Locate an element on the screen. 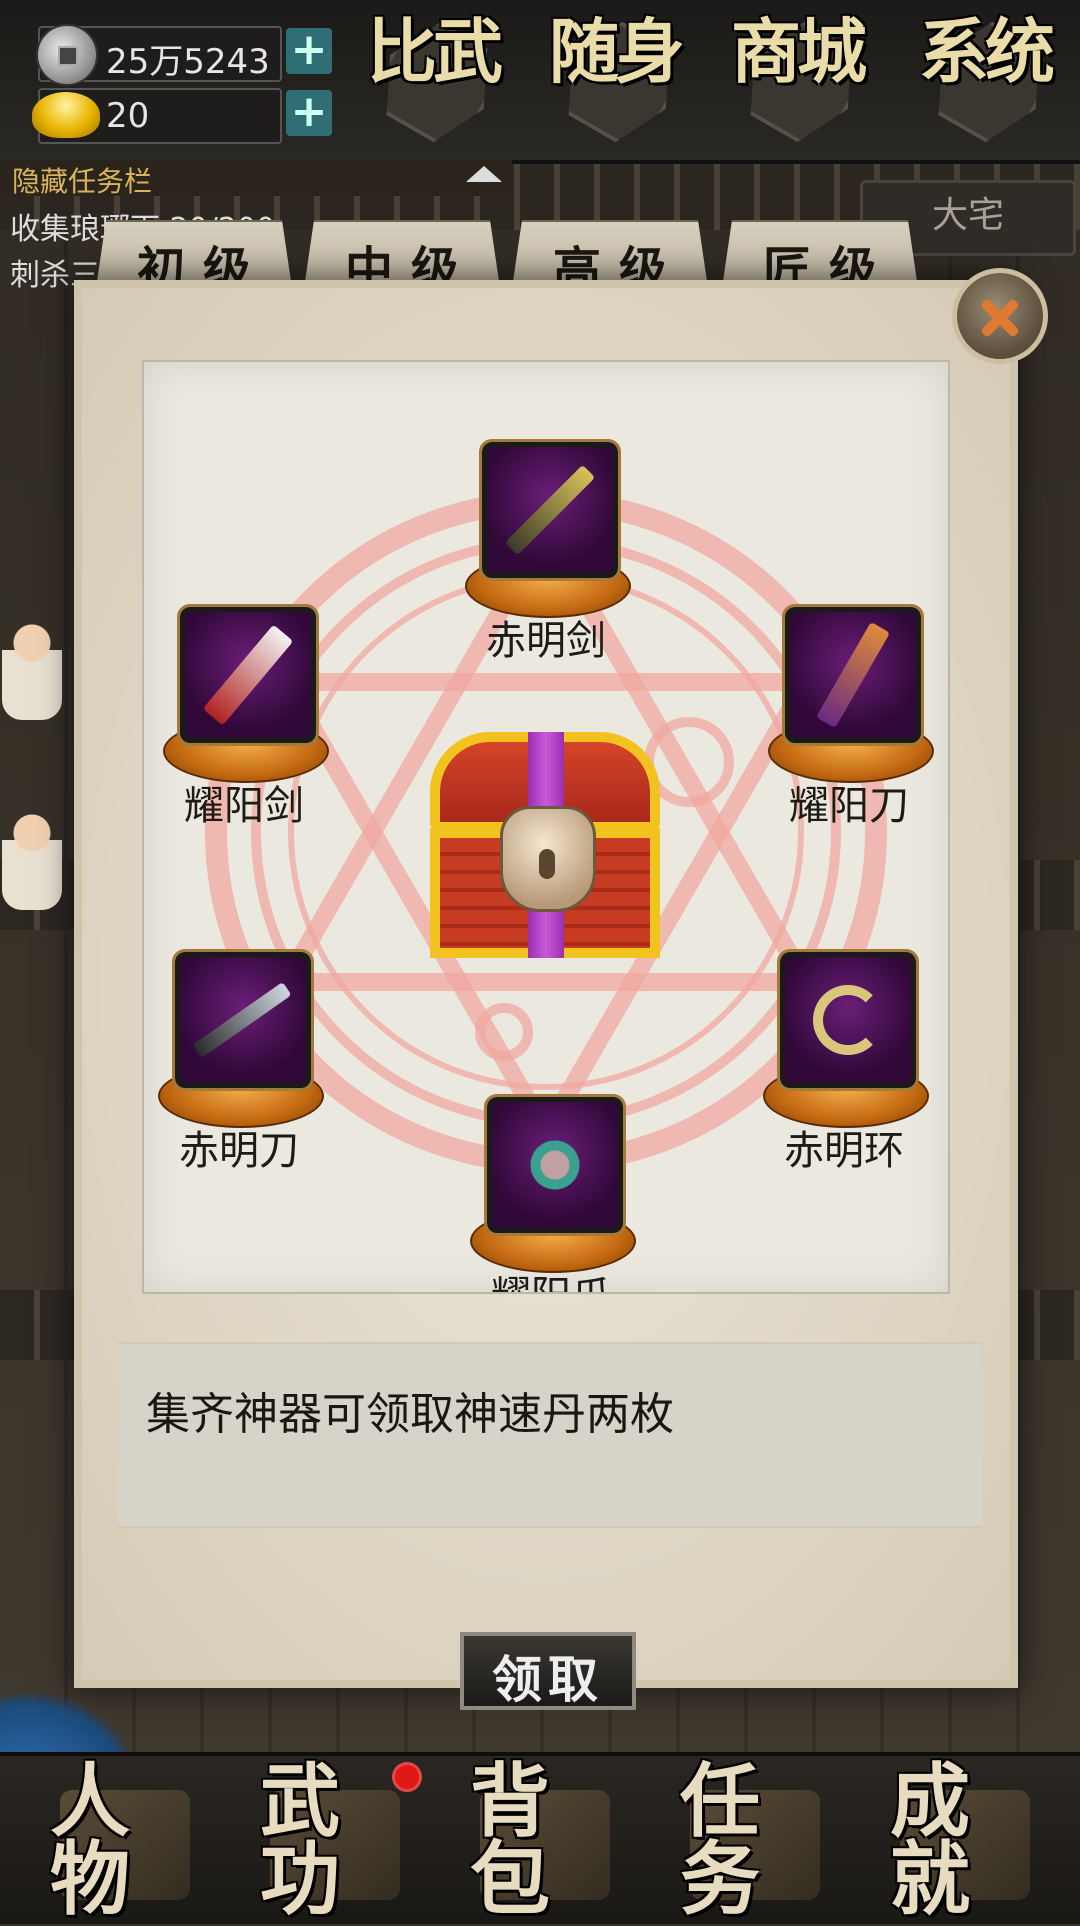 This screenshot has height=1926, width=1080. gold-currency: 20 is located at coordinates (157, 116).